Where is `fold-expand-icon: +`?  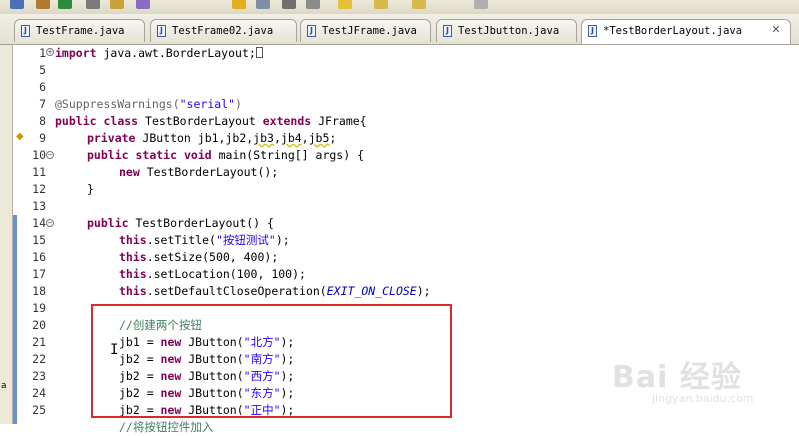
fold-expand-icon: + is located at coordinates (50, 52).